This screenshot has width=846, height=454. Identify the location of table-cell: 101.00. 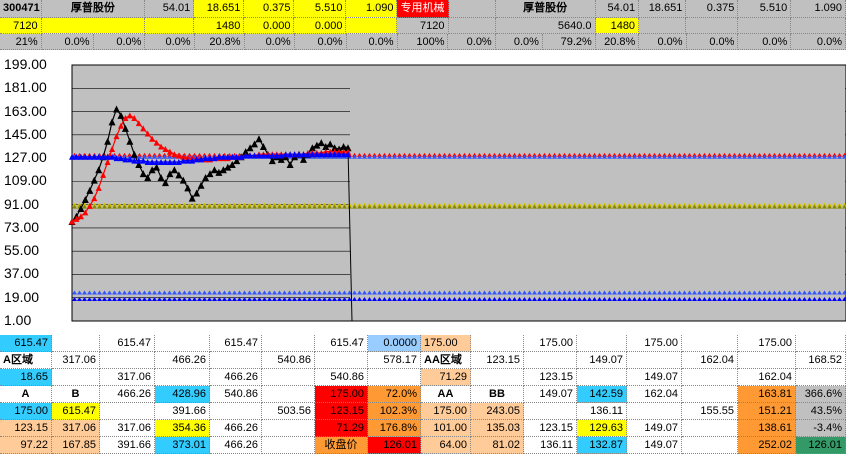
(446, 428).